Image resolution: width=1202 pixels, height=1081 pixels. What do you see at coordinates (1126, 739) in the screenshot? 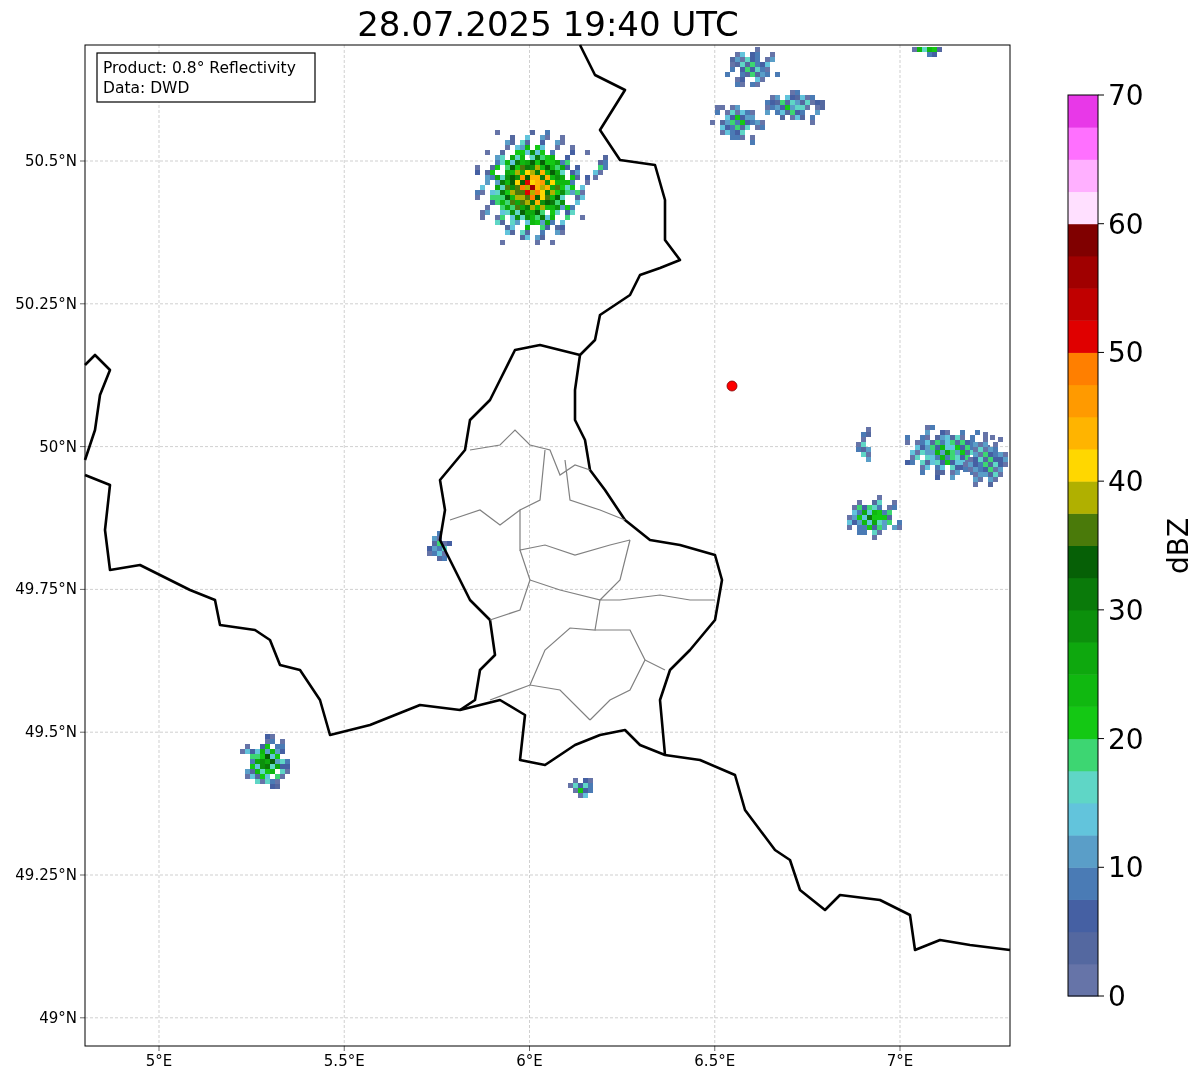
I see `colorbar-tick-label: 20` at bounding box center [1126, 739].